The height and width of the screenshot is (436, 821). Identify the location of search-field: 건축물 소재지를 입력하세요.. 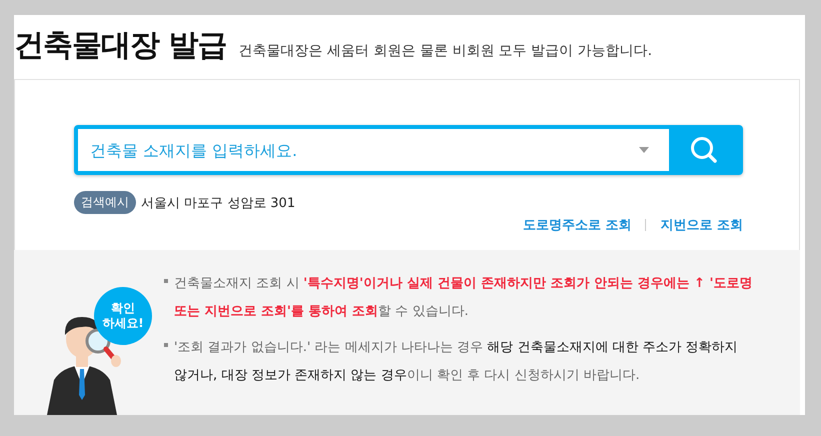
(408, 150).